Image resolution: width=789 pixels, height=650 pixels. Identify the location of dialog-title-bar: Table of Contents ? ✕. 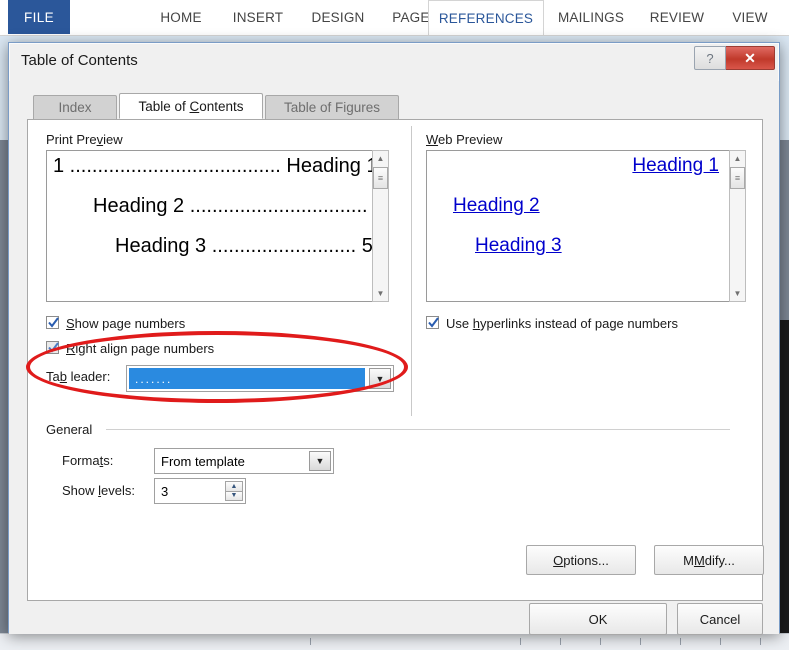
(394, 62).